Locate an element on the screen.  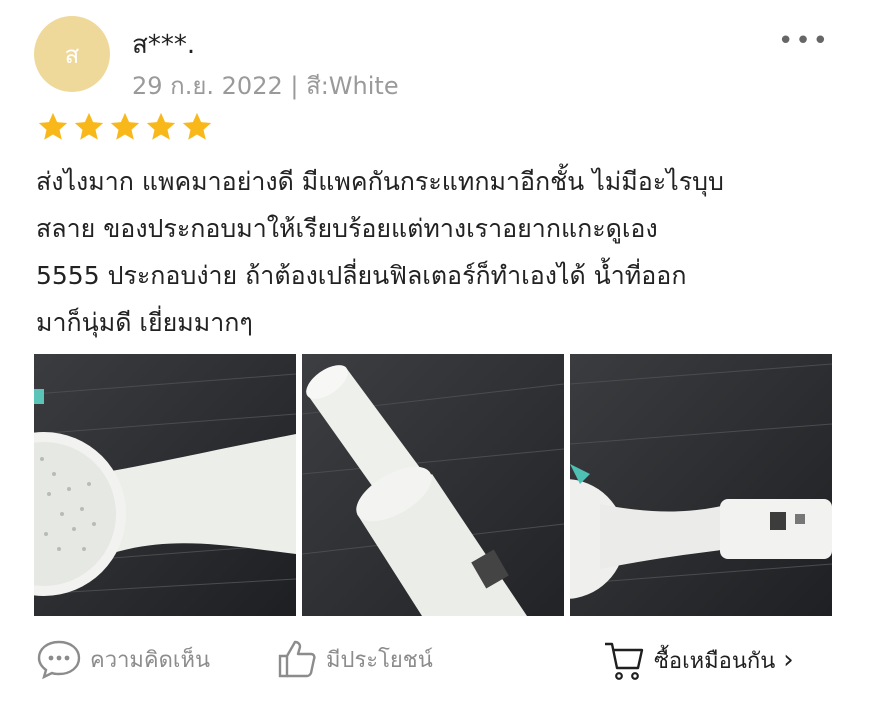
comment-button: ความคิดเห็น is located at coordinates (123, 659).